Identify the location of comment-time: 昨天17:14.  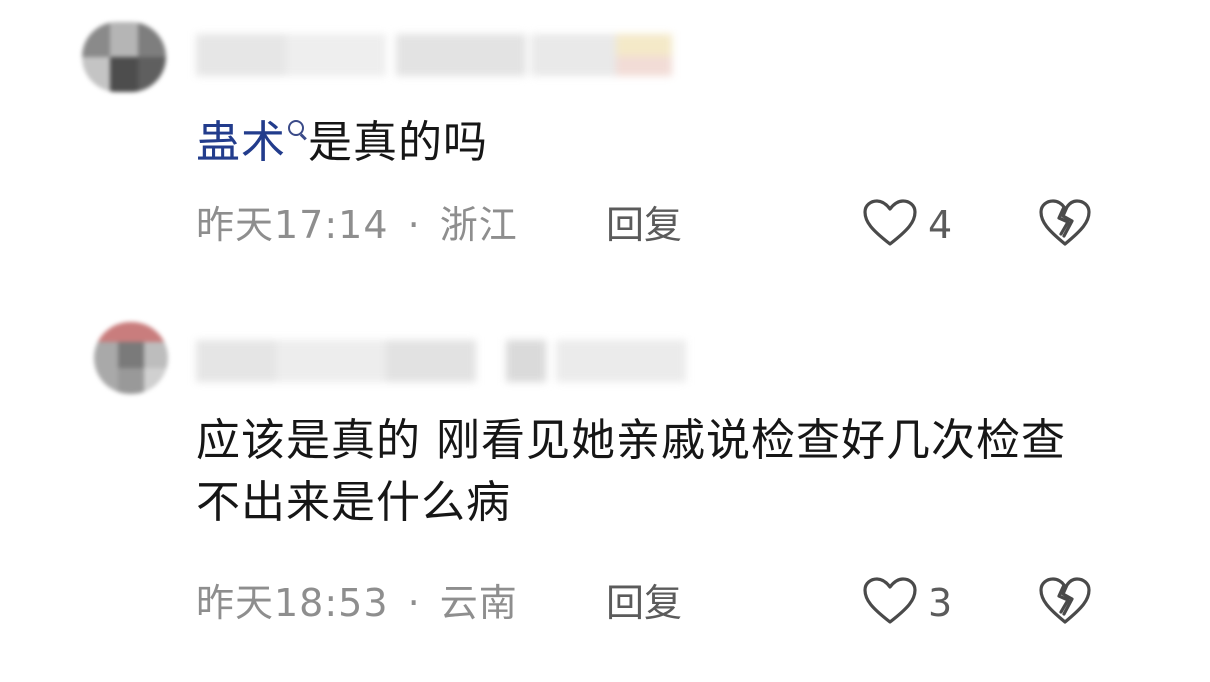
(292, 225).